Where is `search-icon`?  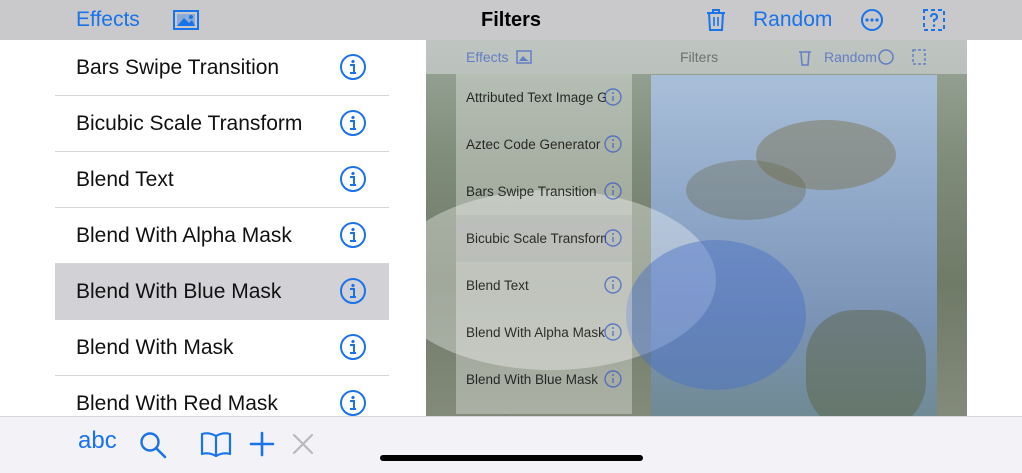
search-icon is located at coordinates (153, 445).